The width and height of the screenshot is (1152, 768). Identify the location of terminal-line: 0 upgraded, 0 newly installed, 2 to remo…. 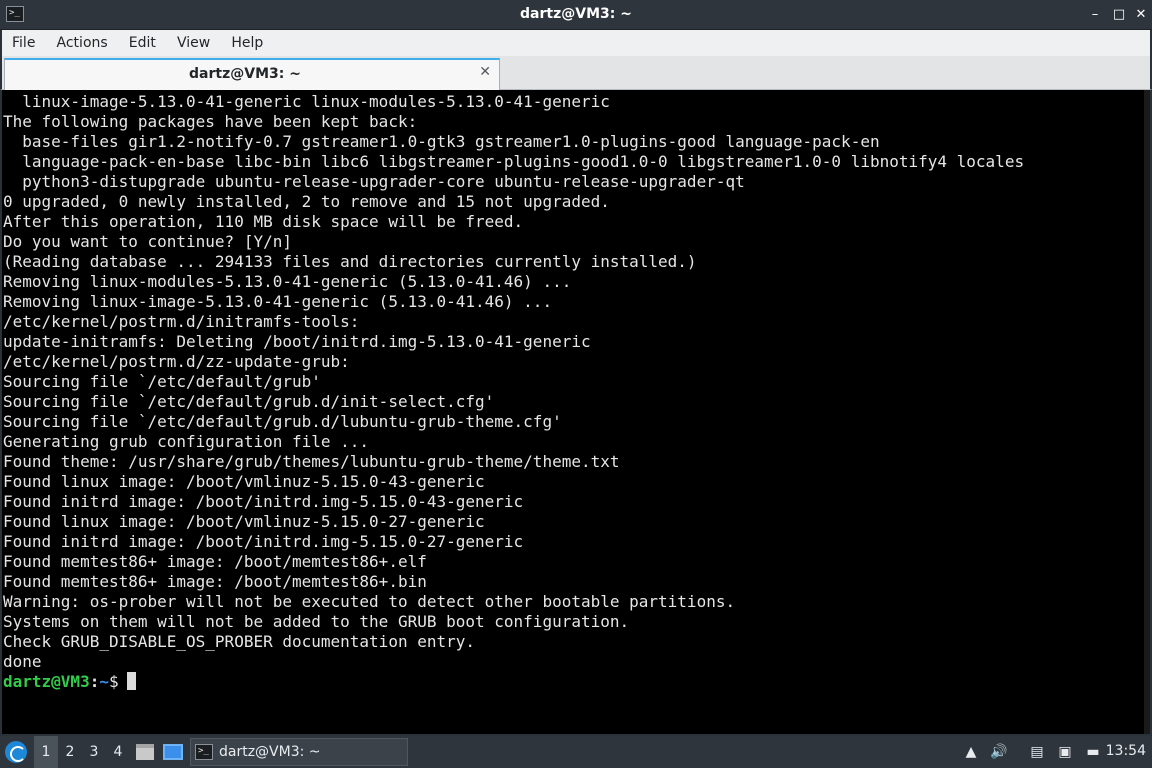
(306, 201).